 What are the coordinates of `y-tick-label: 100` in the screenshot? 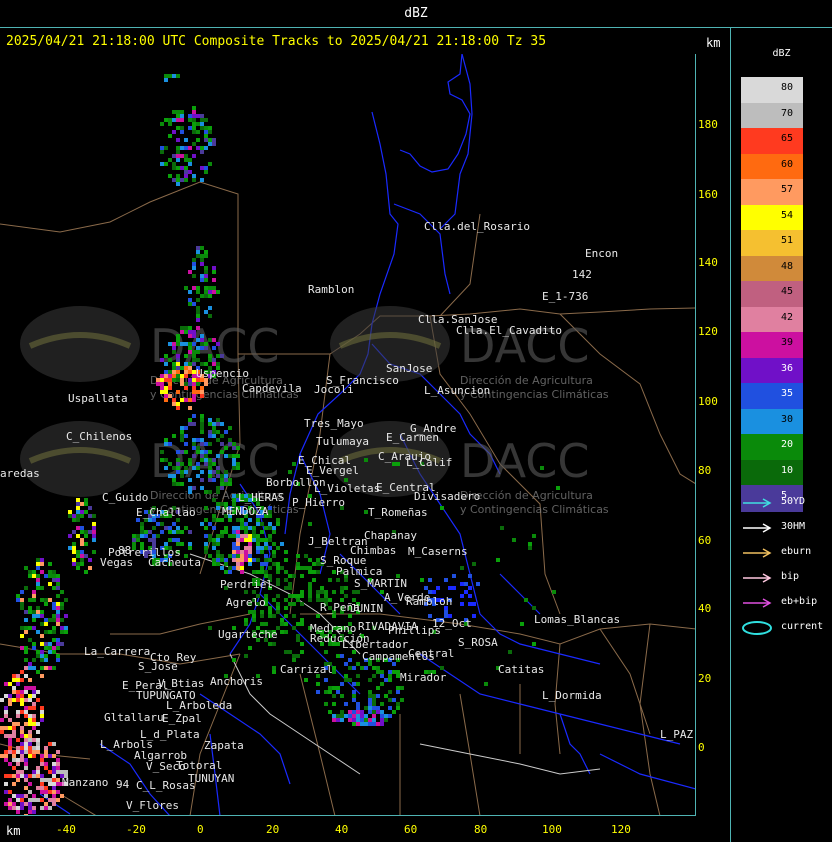 It's located at (708, 401).